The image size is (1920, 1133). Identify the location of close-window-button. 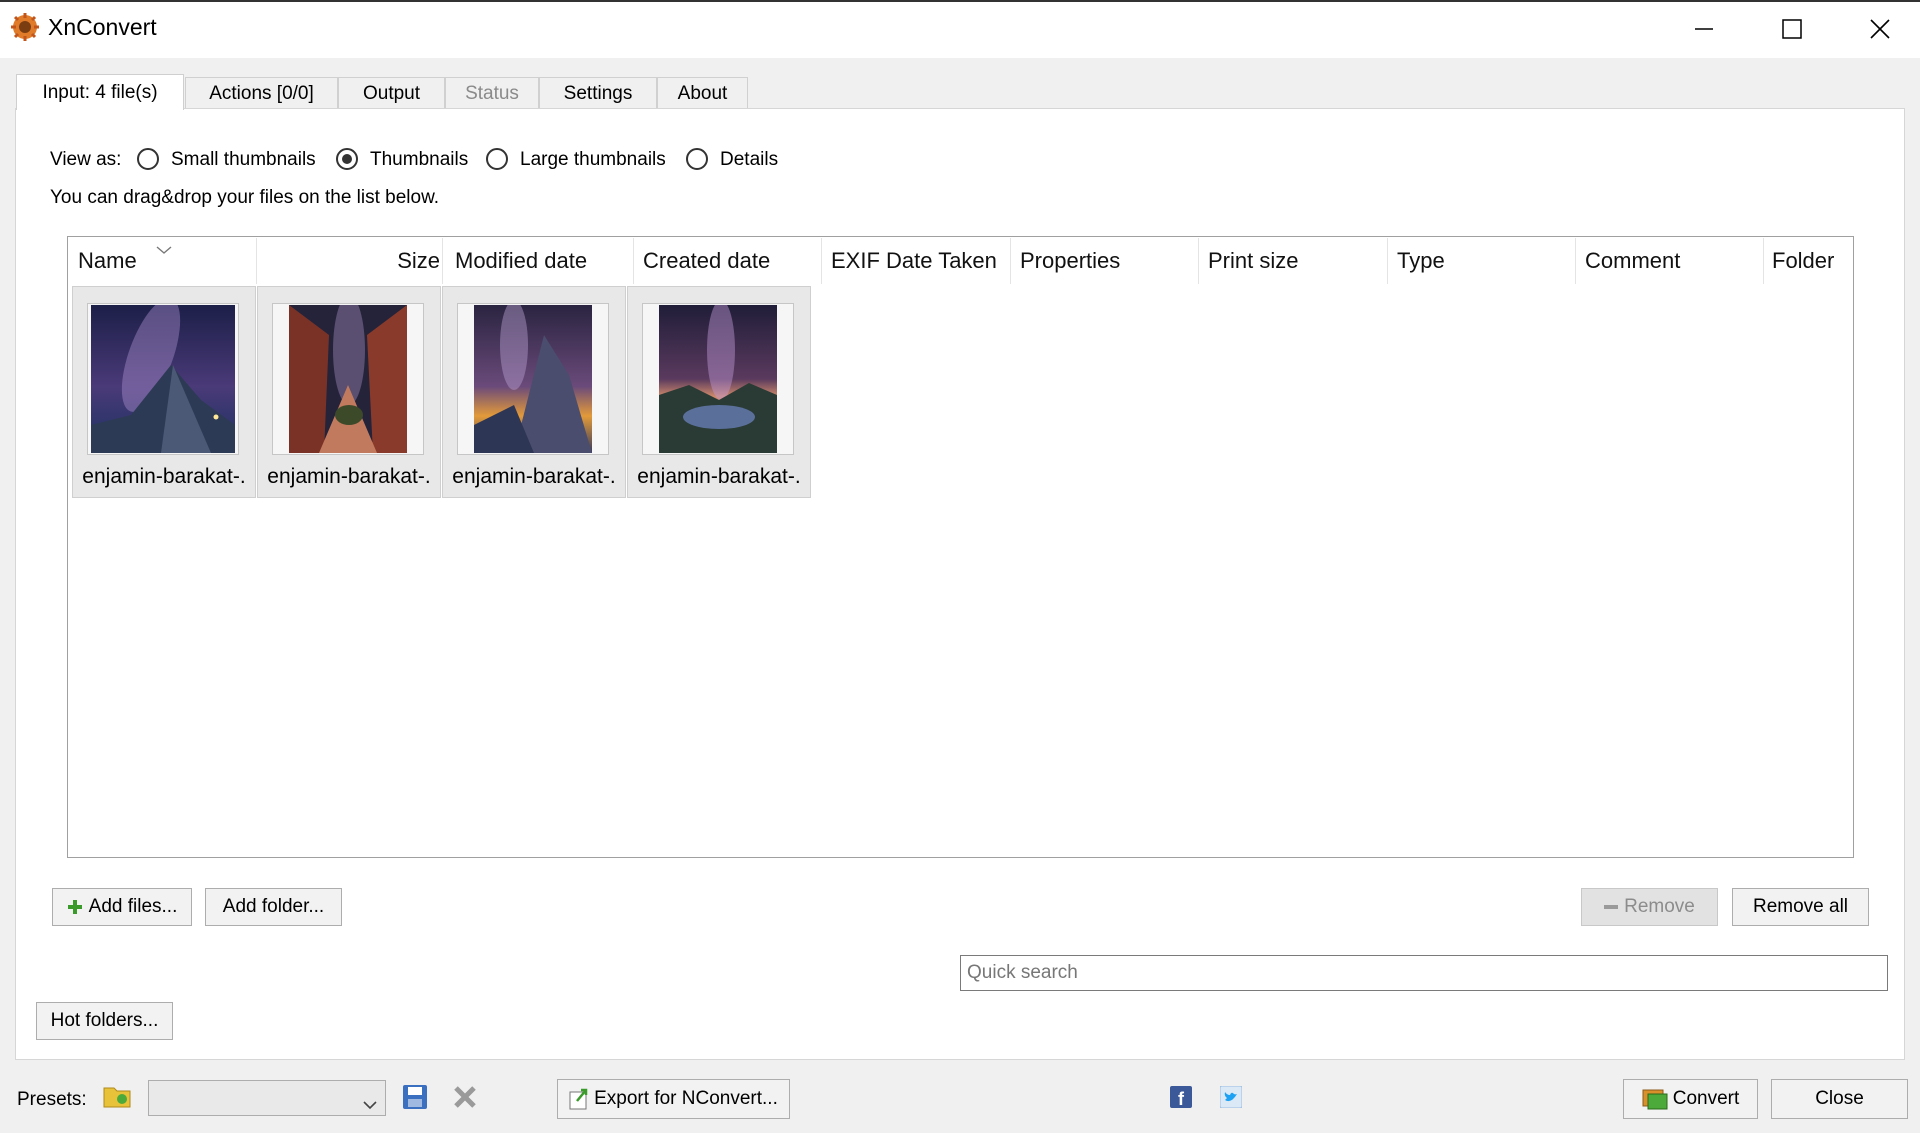
(1878, 29).